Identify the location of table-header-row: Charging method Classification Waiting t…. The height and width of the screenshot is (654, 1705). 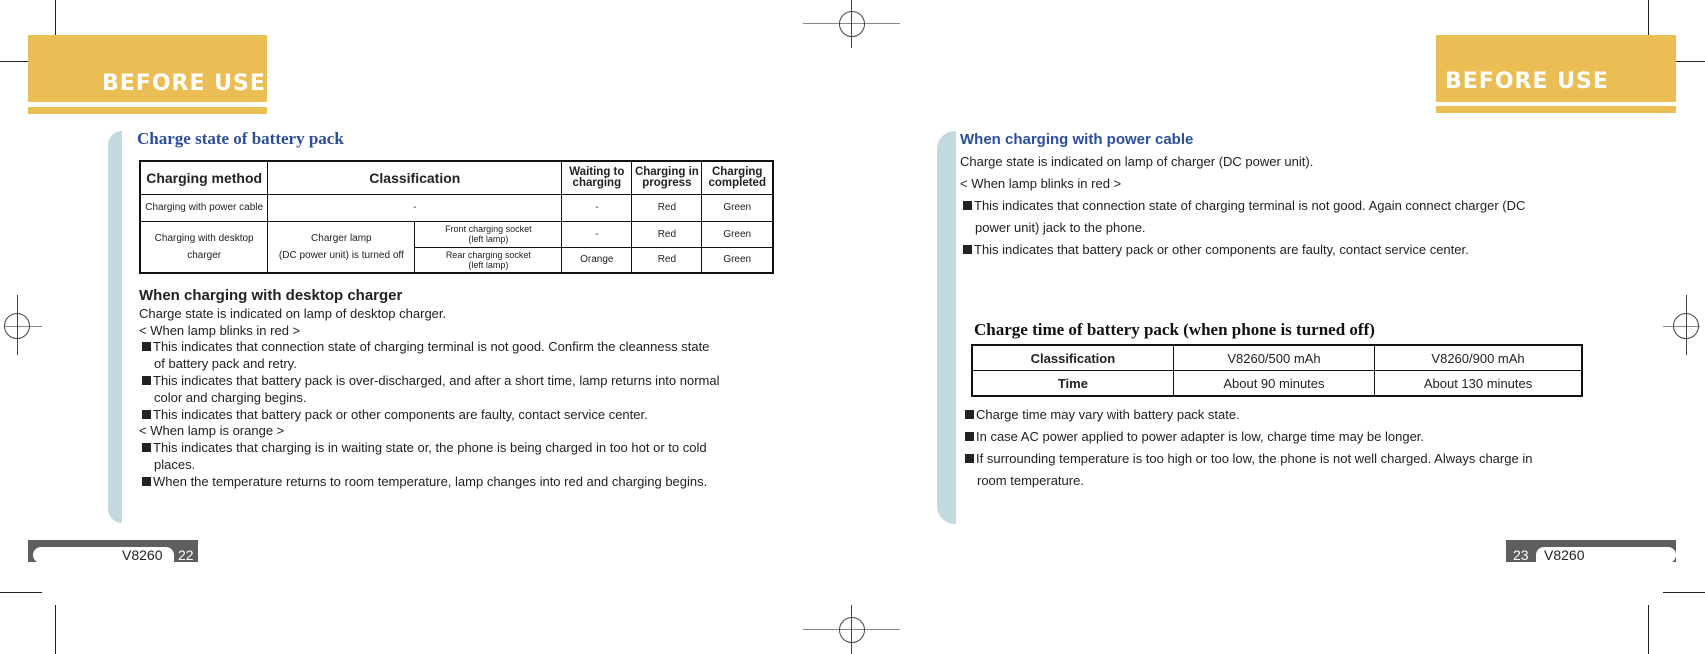
(456, 177).